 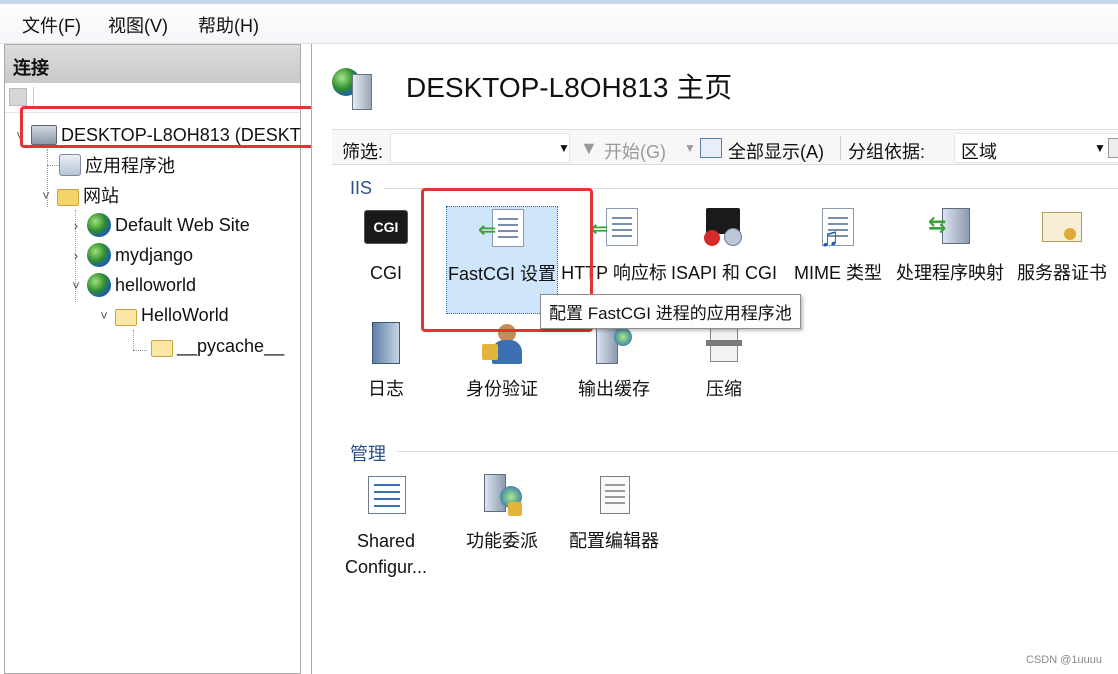 I want to click on show-all-button: 全部显示(A), so click(x=776, y=151).